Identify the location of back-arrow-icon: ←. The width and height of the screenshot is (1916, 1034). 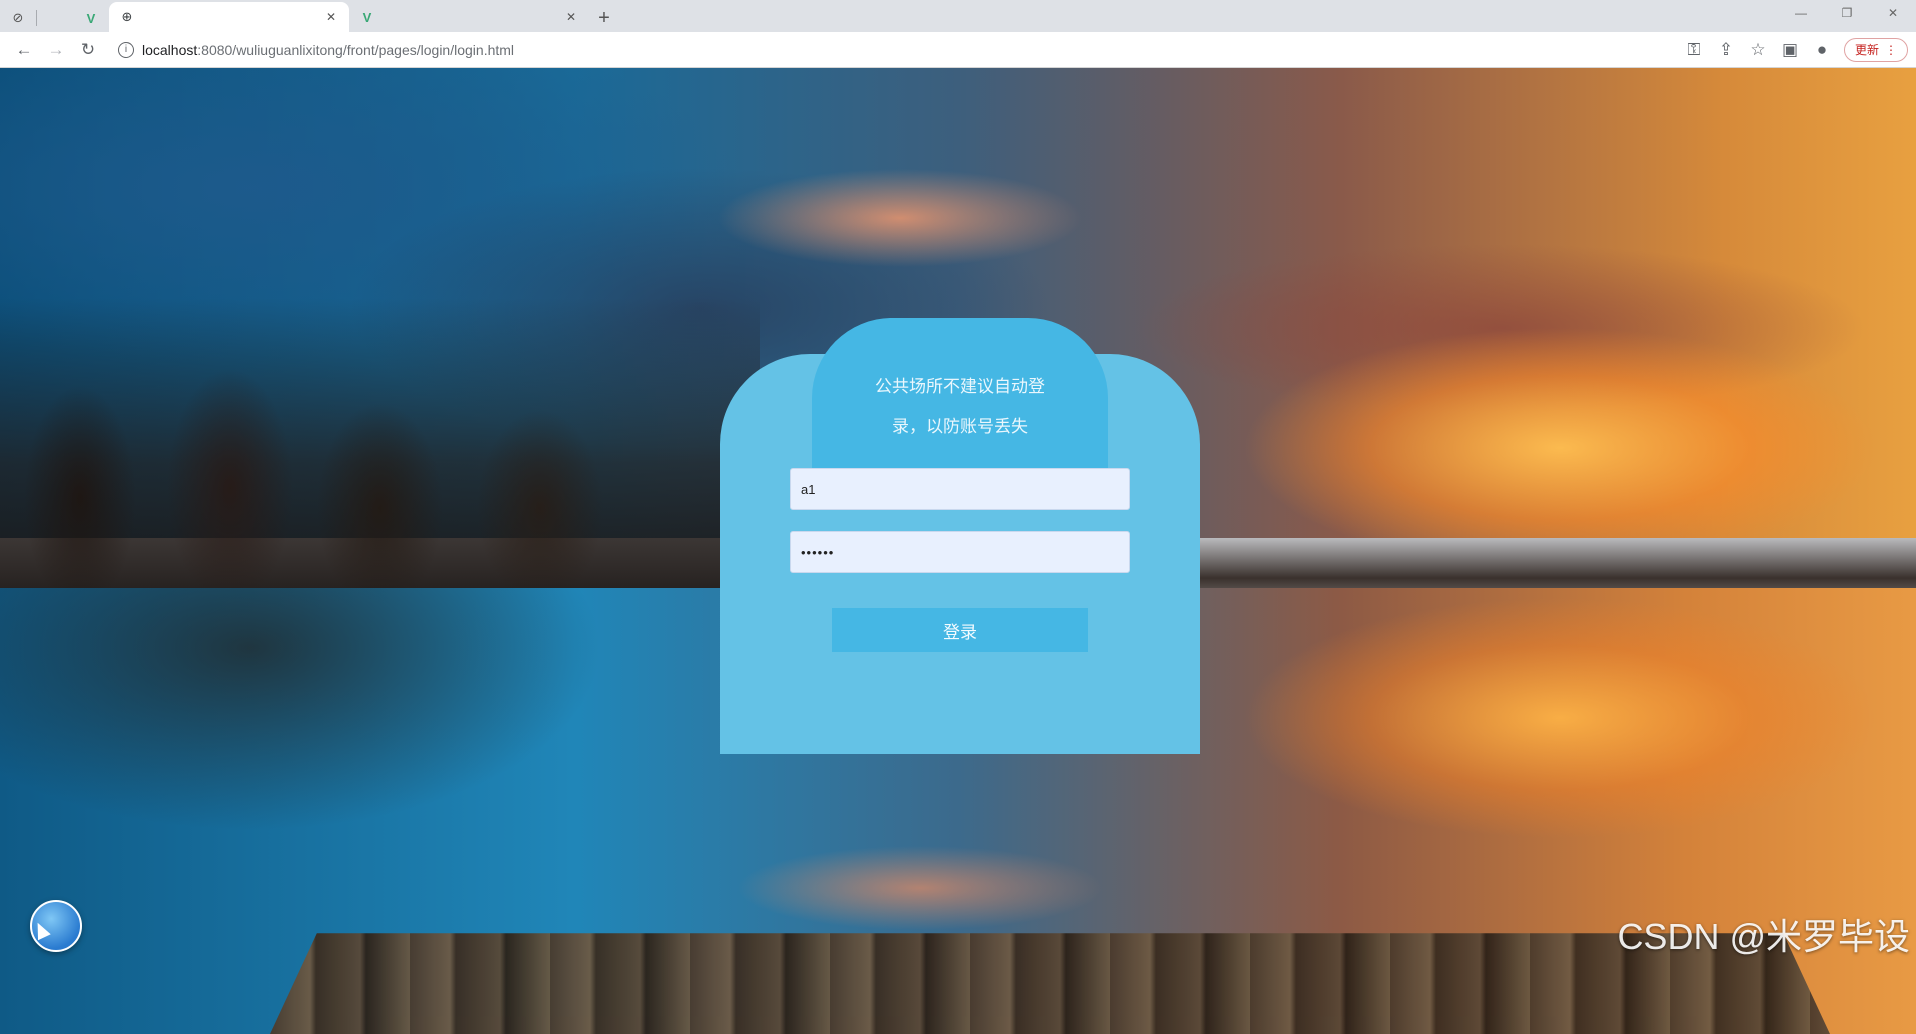
(24, 50).